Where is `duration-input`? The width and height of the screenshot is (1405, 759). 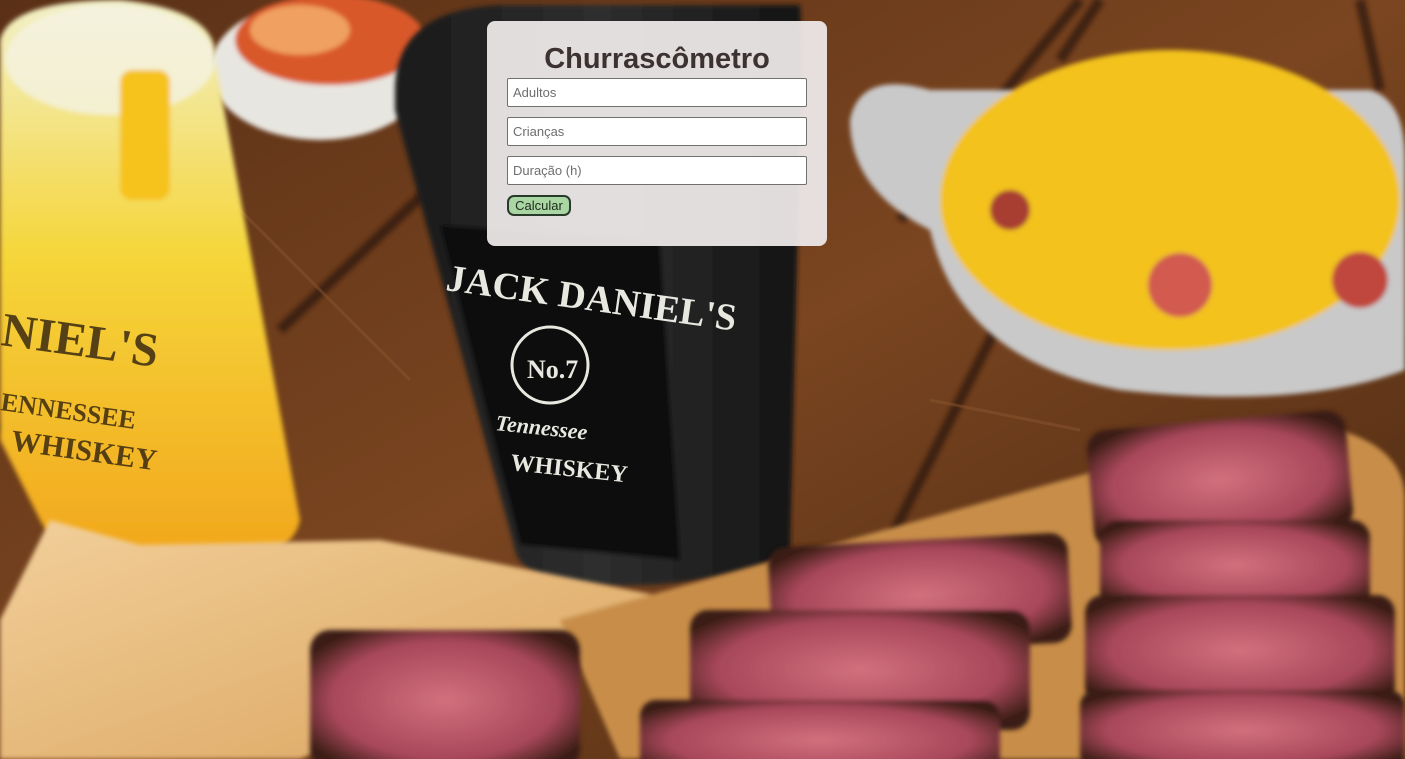
duration-input is located at coordinates (657, 170).